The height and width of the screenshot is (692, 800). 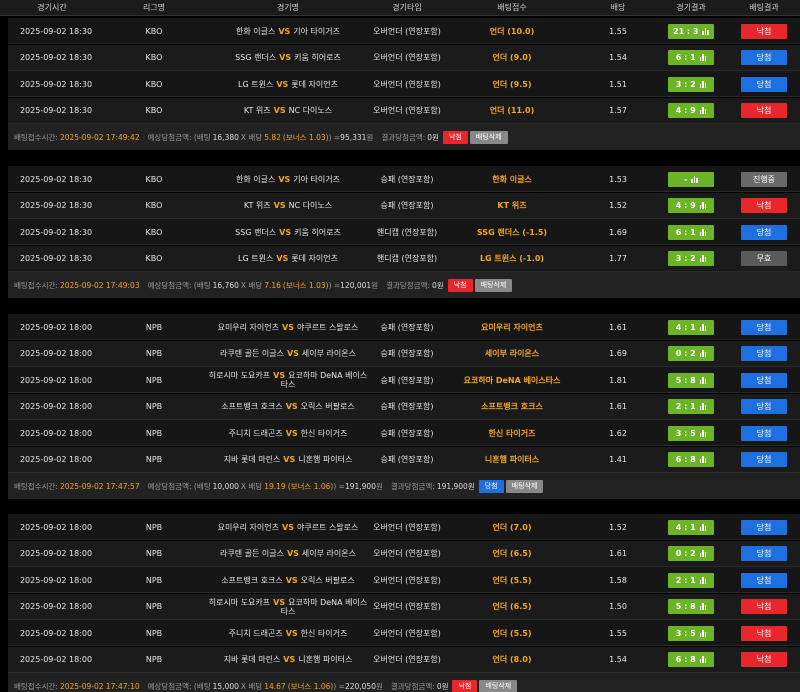 I want to click on score-badge: -, so click(x=691, y=179).